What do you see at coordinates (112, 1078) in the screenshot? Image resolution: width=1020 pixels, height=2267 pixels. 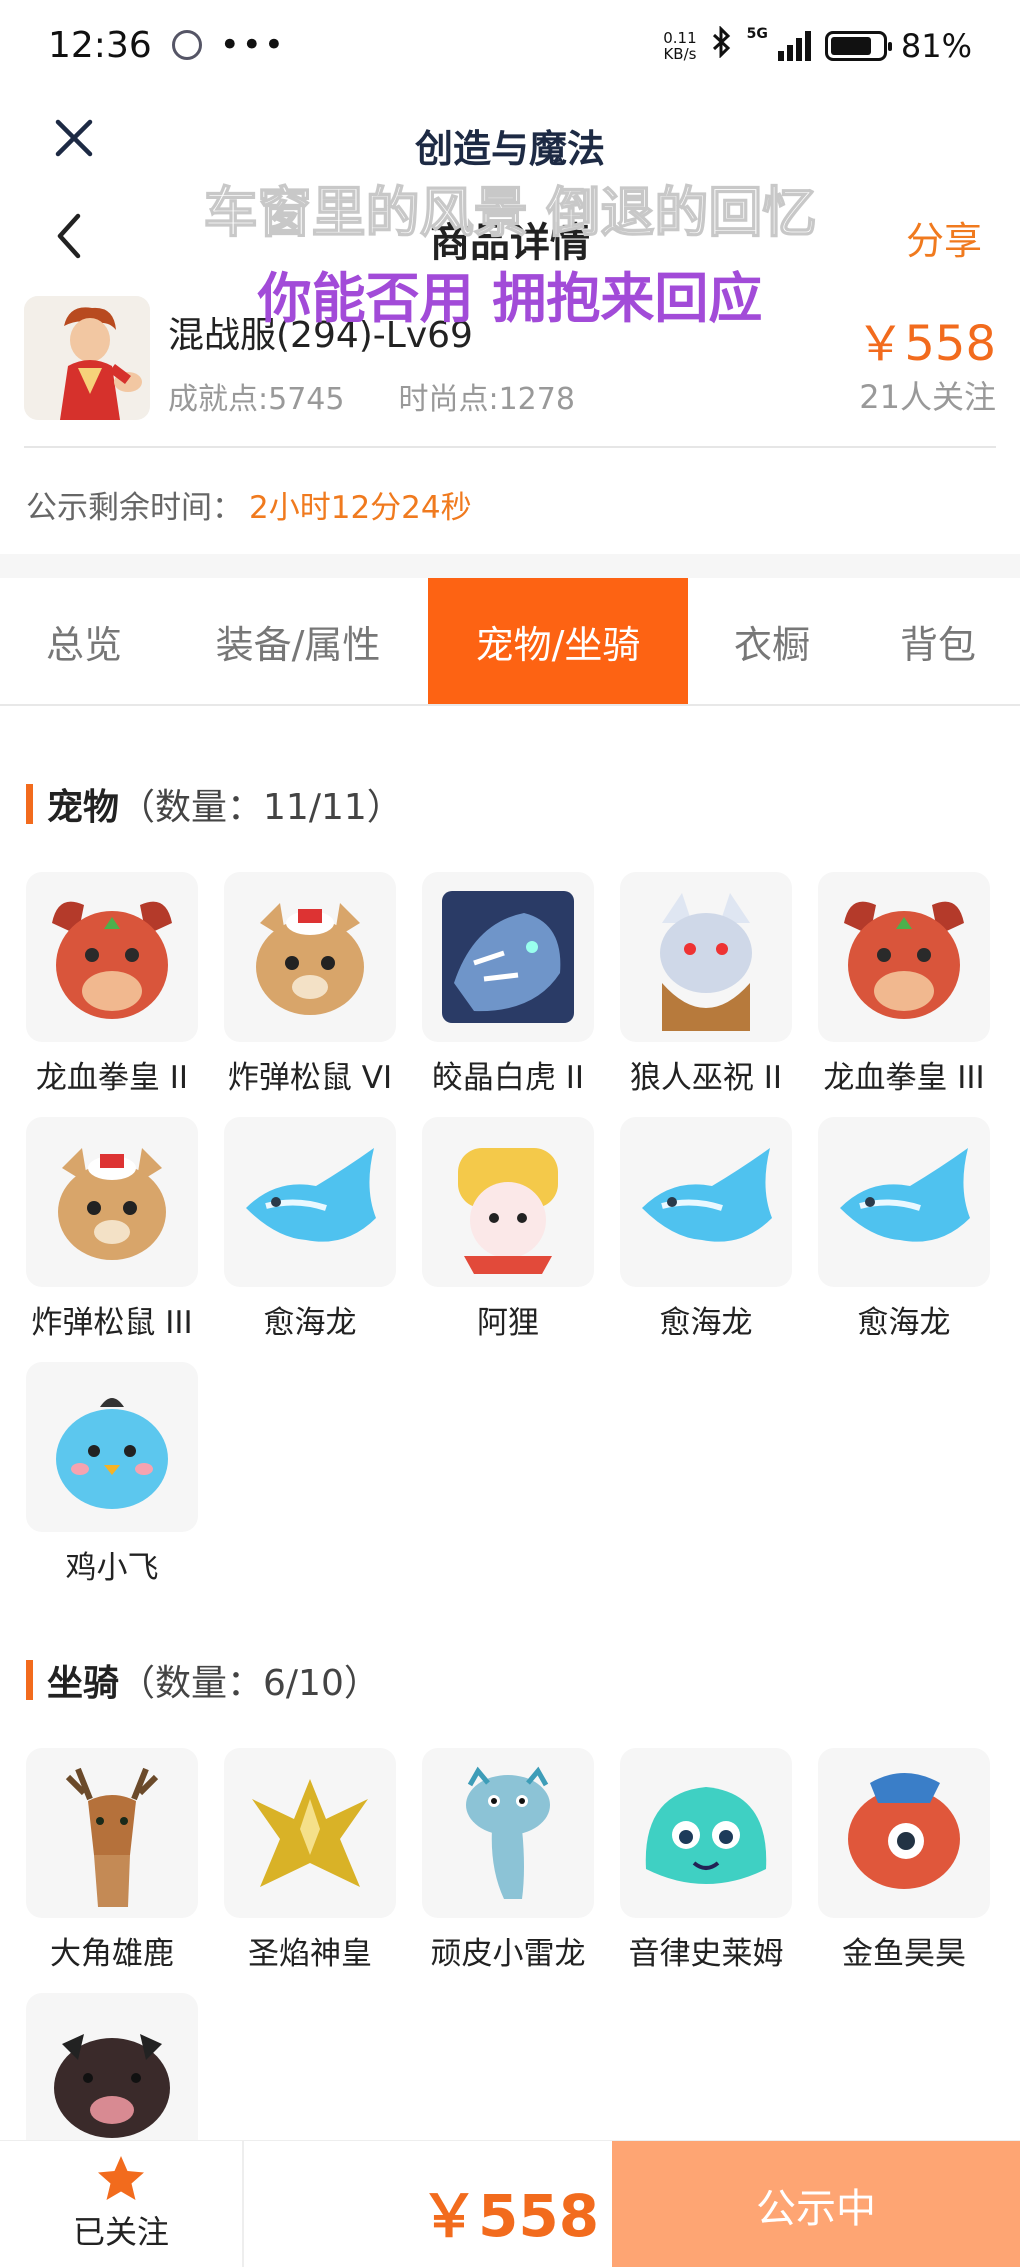 I see `pet-name: 龙血拳皇 II` at bounding box center [112, 1078].